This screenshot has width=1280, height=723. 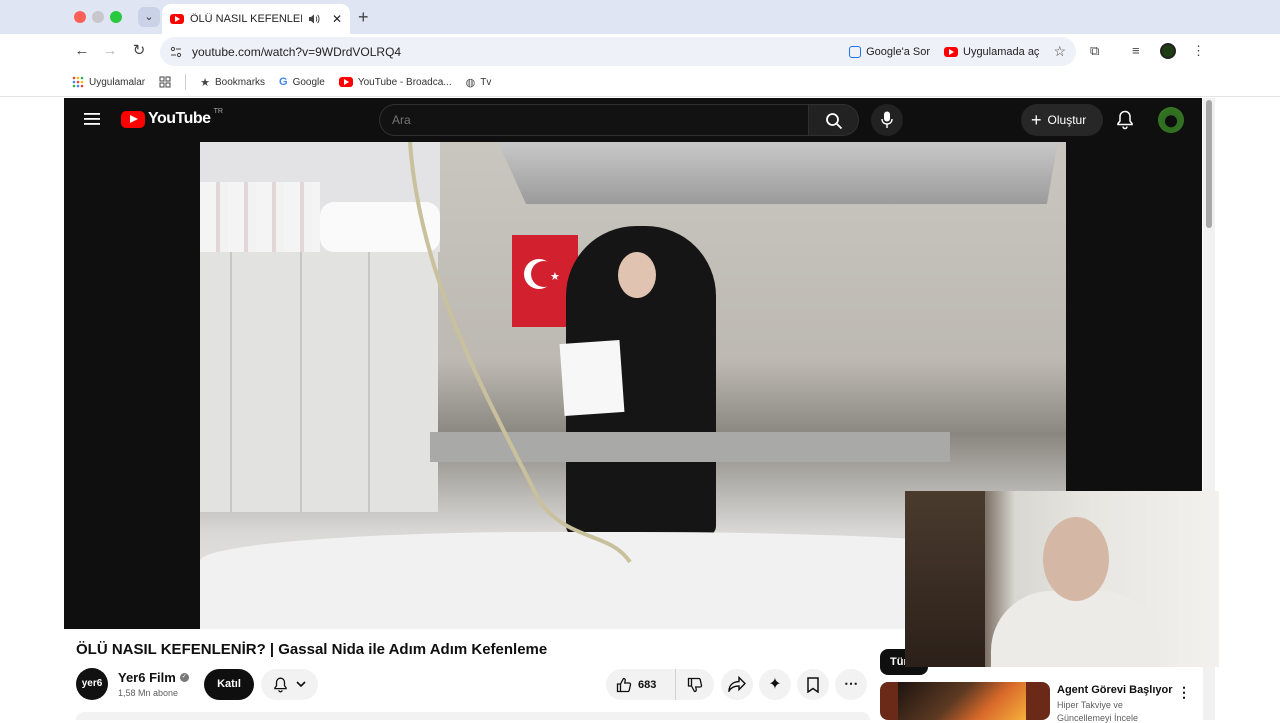 I want to click on plus-icon: +, so click(x=1036, y=120).